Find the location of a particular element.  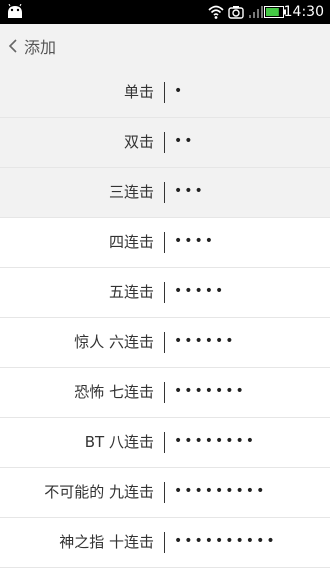

list-item-label: 恐怖 七连击 is located at coordinates (114, 392).